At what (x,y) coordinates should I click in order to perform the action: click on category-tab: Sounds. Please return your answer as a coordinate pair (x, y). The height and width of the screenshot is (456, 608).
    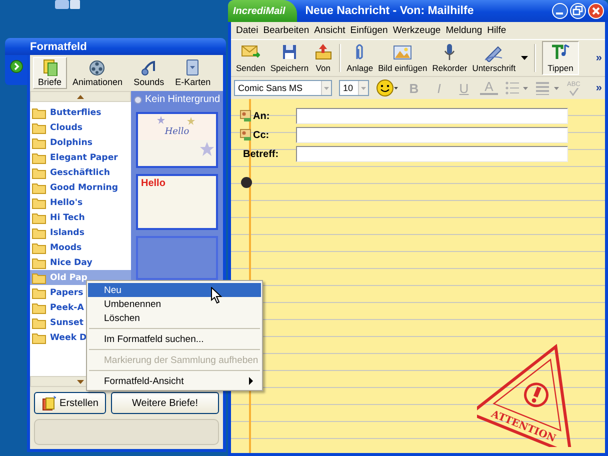
    Looking at the image, I should click on (149, 73).